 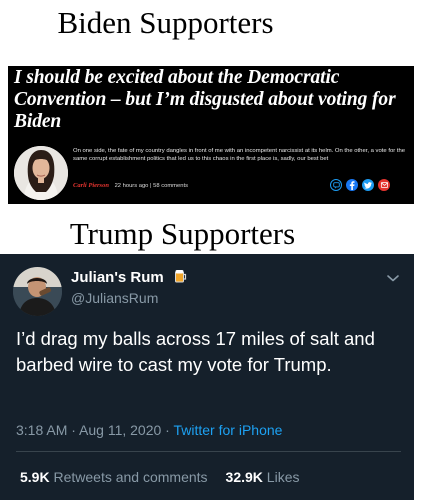 What do you see at coordinates (393, 276) in the screenshot?
I see `chevron-down-icon` at bounding box center [393, 276].